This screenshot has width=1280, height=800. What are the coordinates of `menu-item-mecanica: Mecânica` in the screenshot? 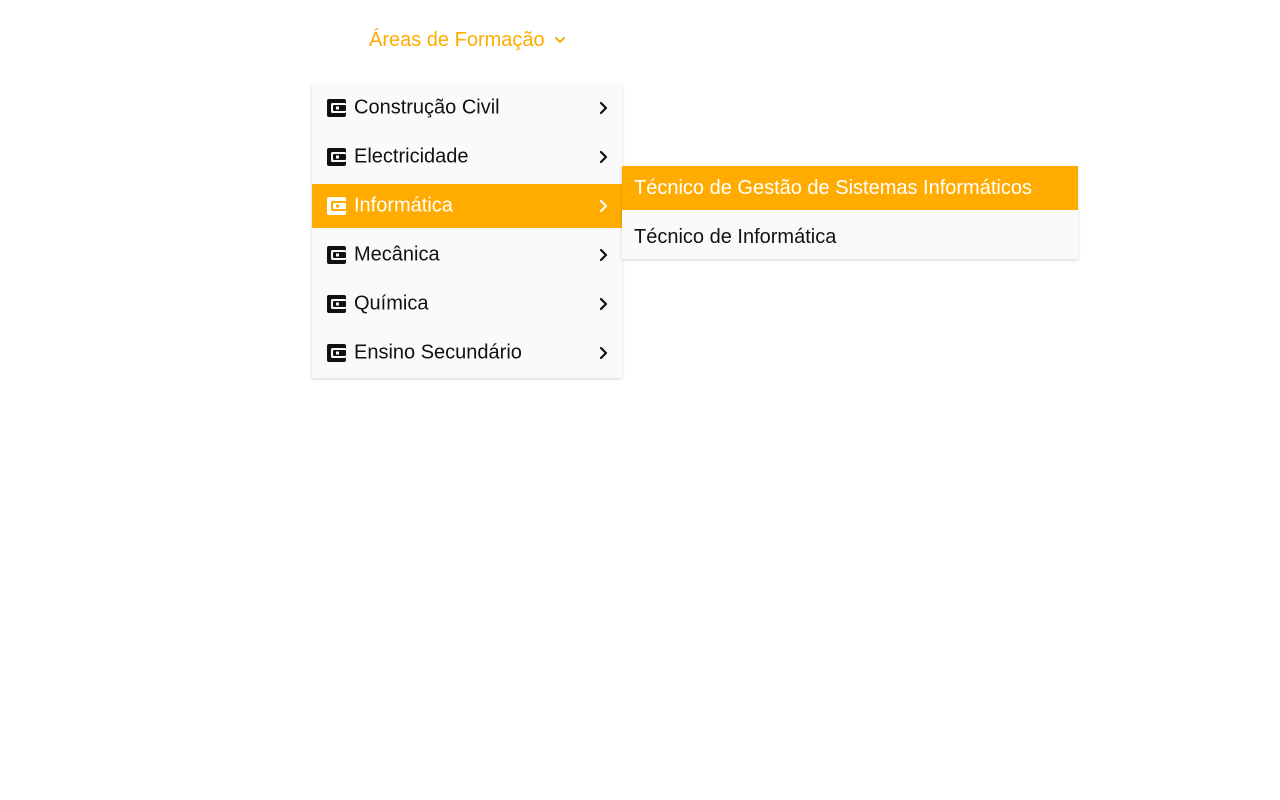 It's located at (467, 255).